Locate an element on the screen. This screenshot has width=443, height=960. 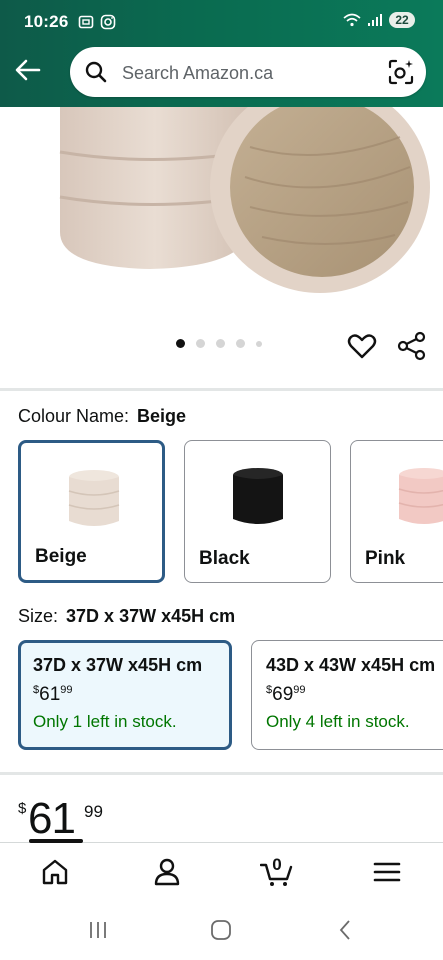
size-name: 37D x 37W x45H cm is located at coordinates (118, 665).